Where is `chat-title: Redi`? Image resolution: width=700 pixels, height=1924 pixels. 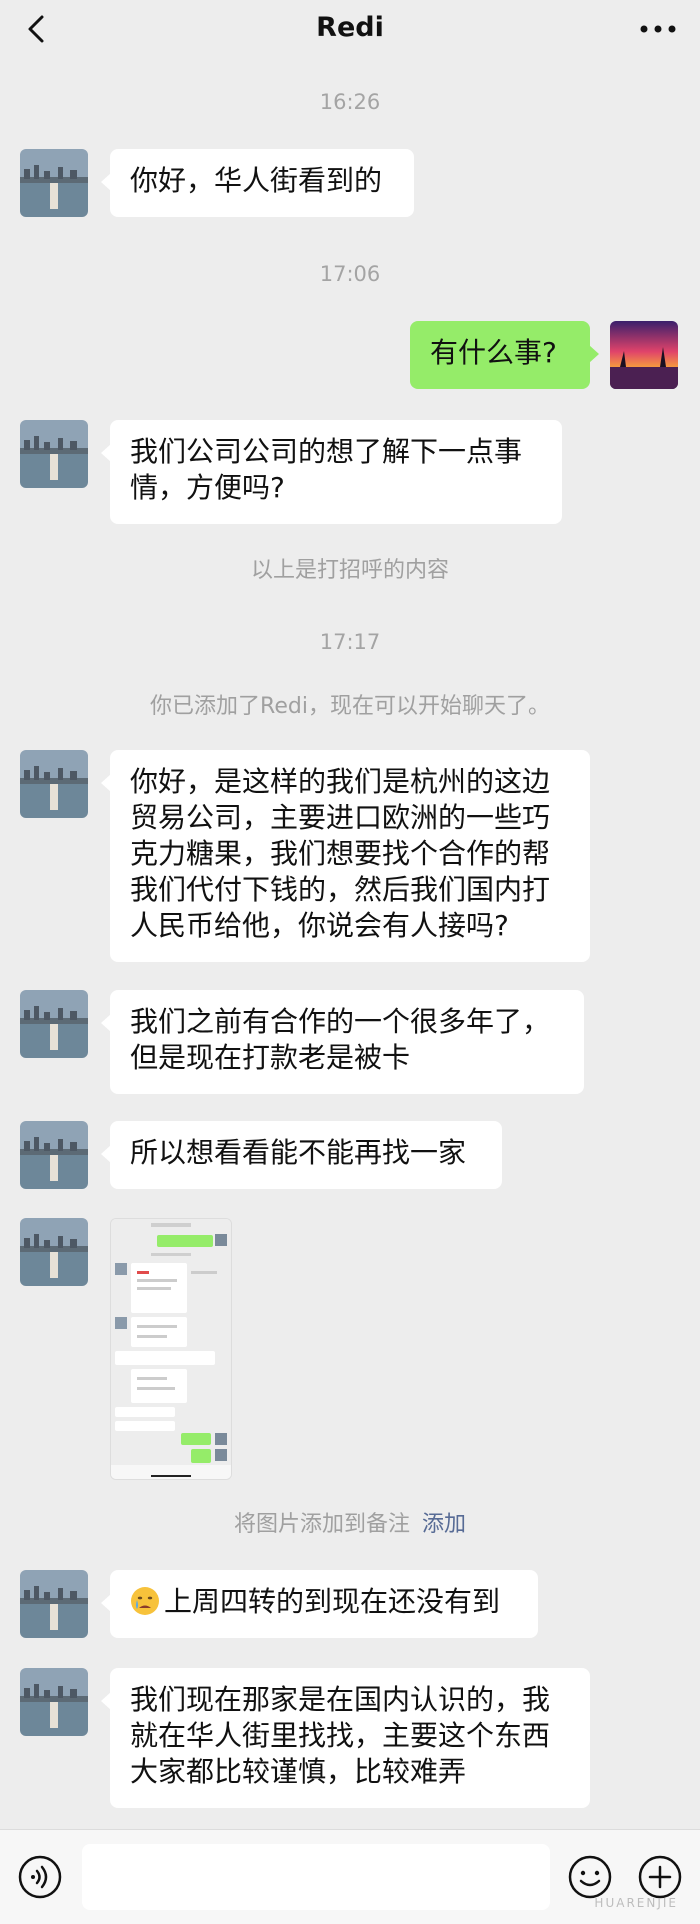
chat-title: Redi is located at coordinates (350, 27).